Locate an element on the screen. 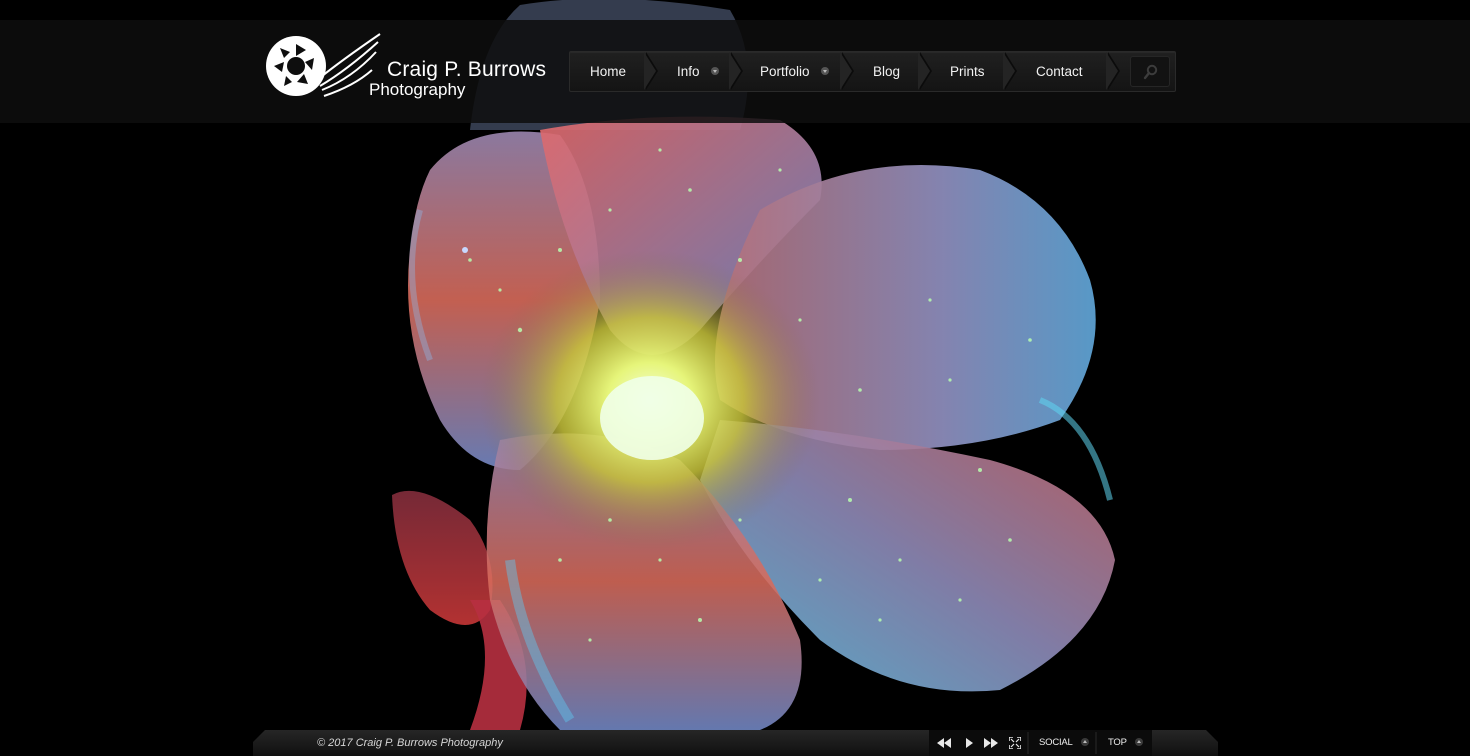  fullscreen-icon is located at coordinates (1015, 743).